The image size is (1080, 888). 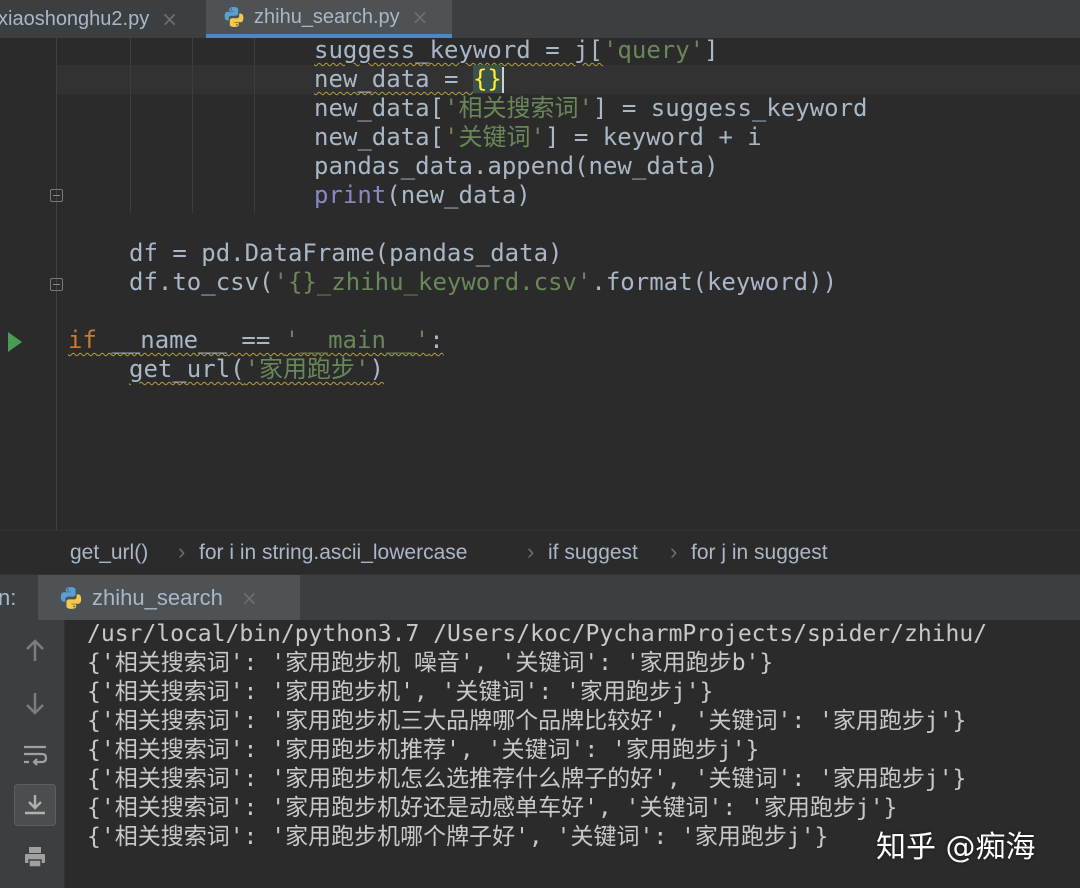 What do you see at coordinates (35, 805) in the screenshot?
I see `scroll-to-end-icon` at bounding box center [35, 805].